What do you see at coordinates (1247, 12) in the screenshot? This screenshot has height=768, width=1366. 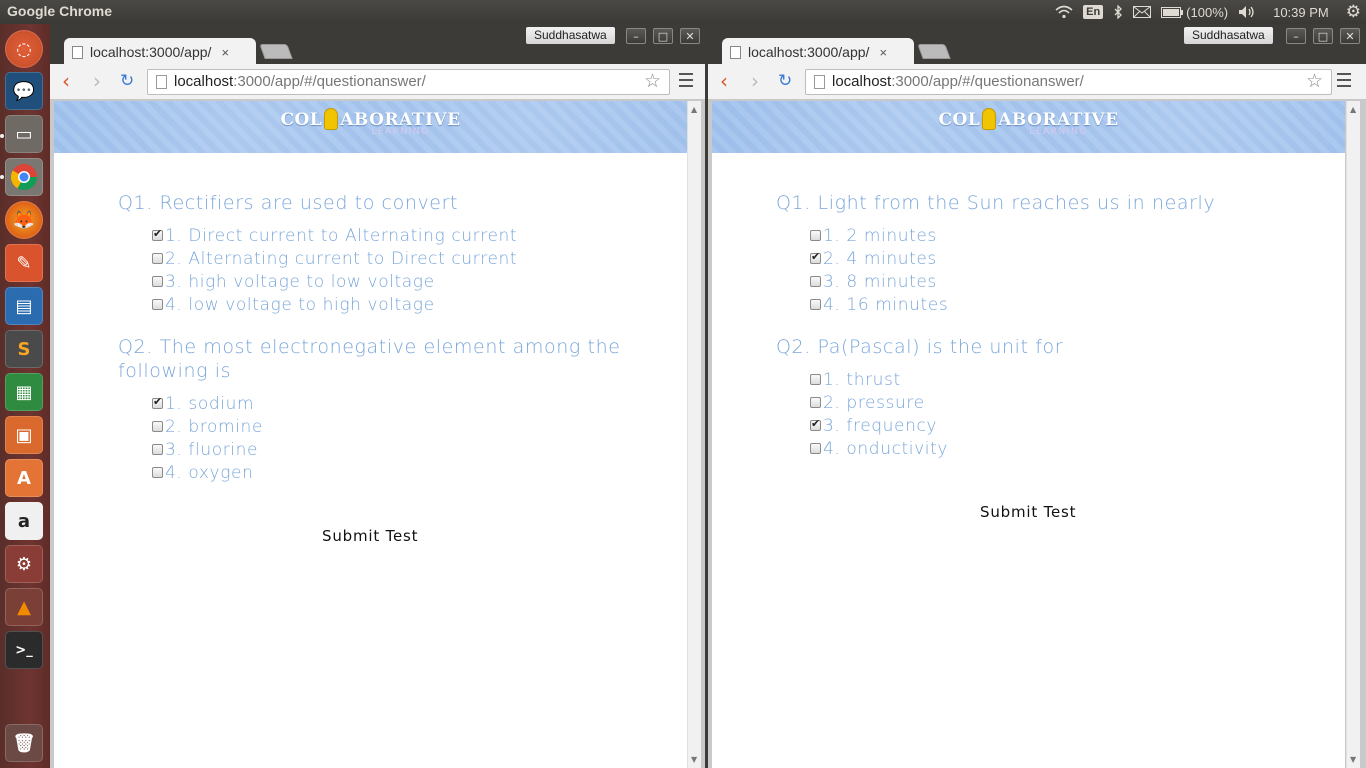 I see `volume-icon` at bounding box center [1247, 12].